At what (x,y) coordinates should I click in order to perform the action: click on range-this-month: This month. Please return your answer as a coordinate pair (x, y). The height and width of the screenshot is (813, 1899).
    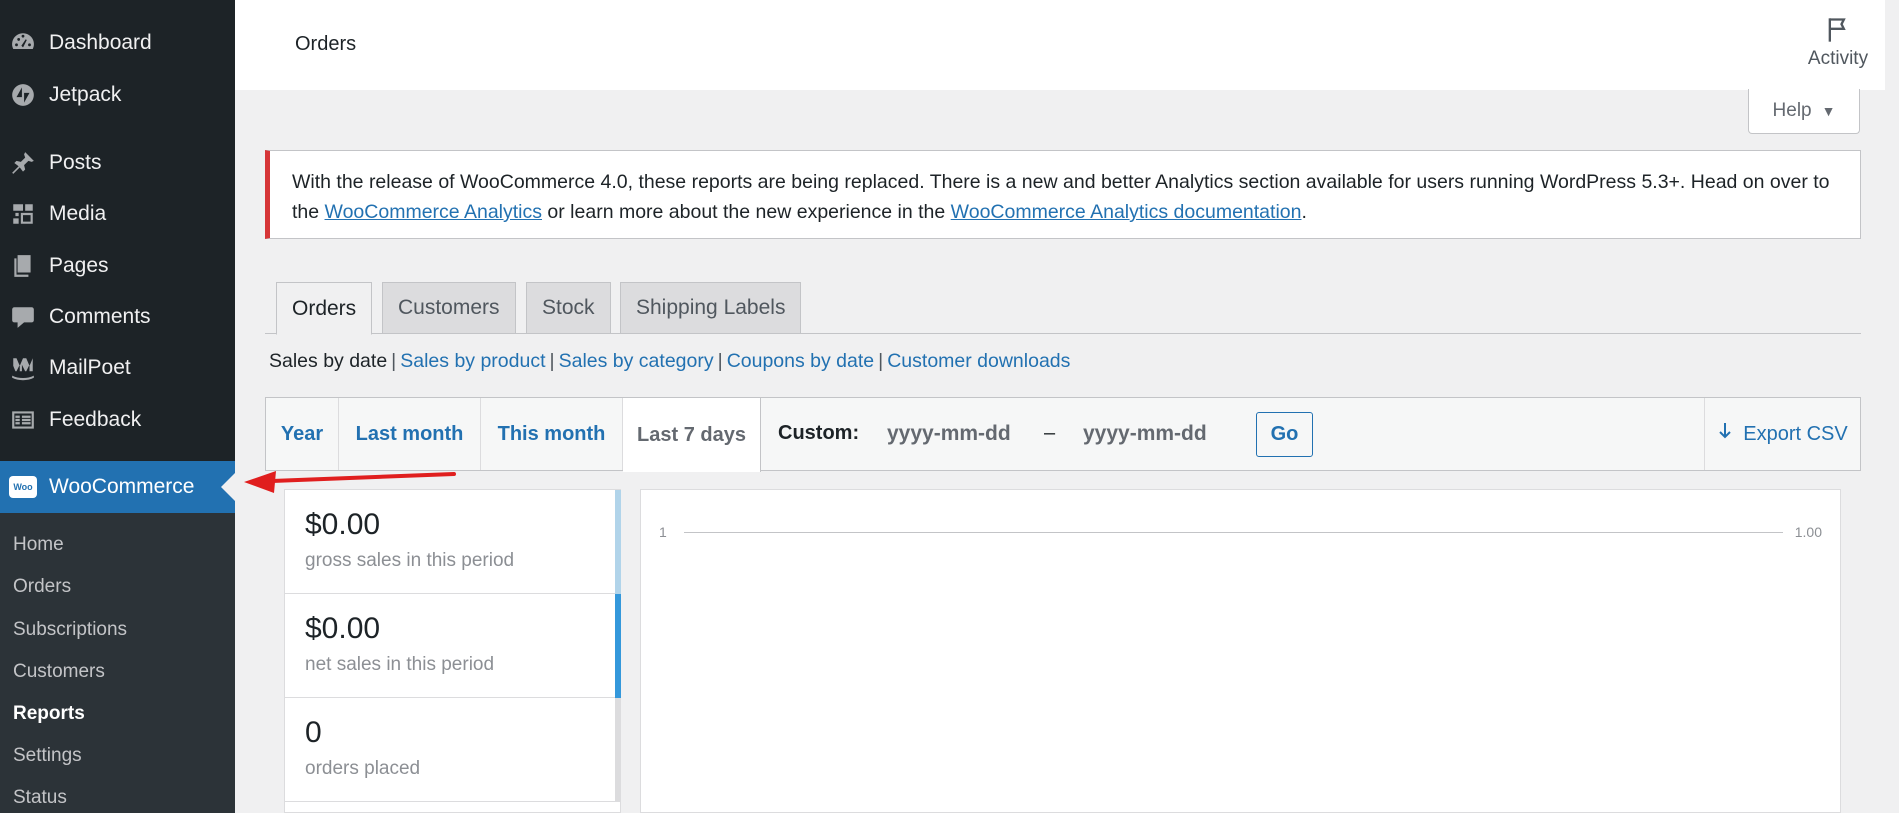
    Looking at the image, I should click on (552, 434).